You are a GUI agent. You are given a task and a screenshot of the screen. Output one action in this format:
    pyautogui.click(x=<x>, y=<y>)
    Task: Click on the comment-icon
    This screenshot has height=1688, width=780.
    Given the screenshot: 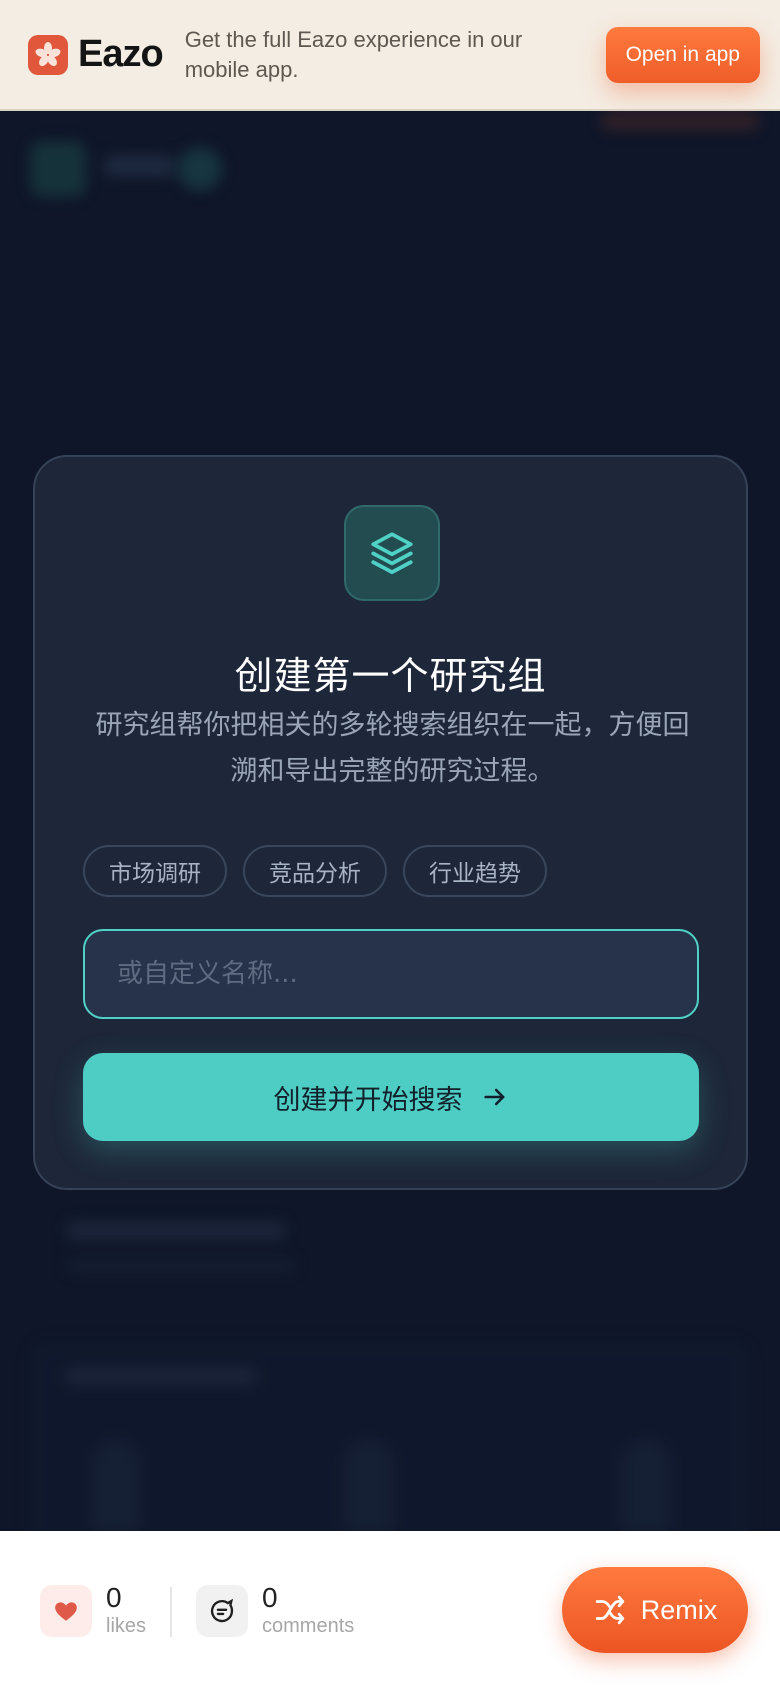 What is the action you would take?
    pyautogui.click(x=222, y=1611)
    